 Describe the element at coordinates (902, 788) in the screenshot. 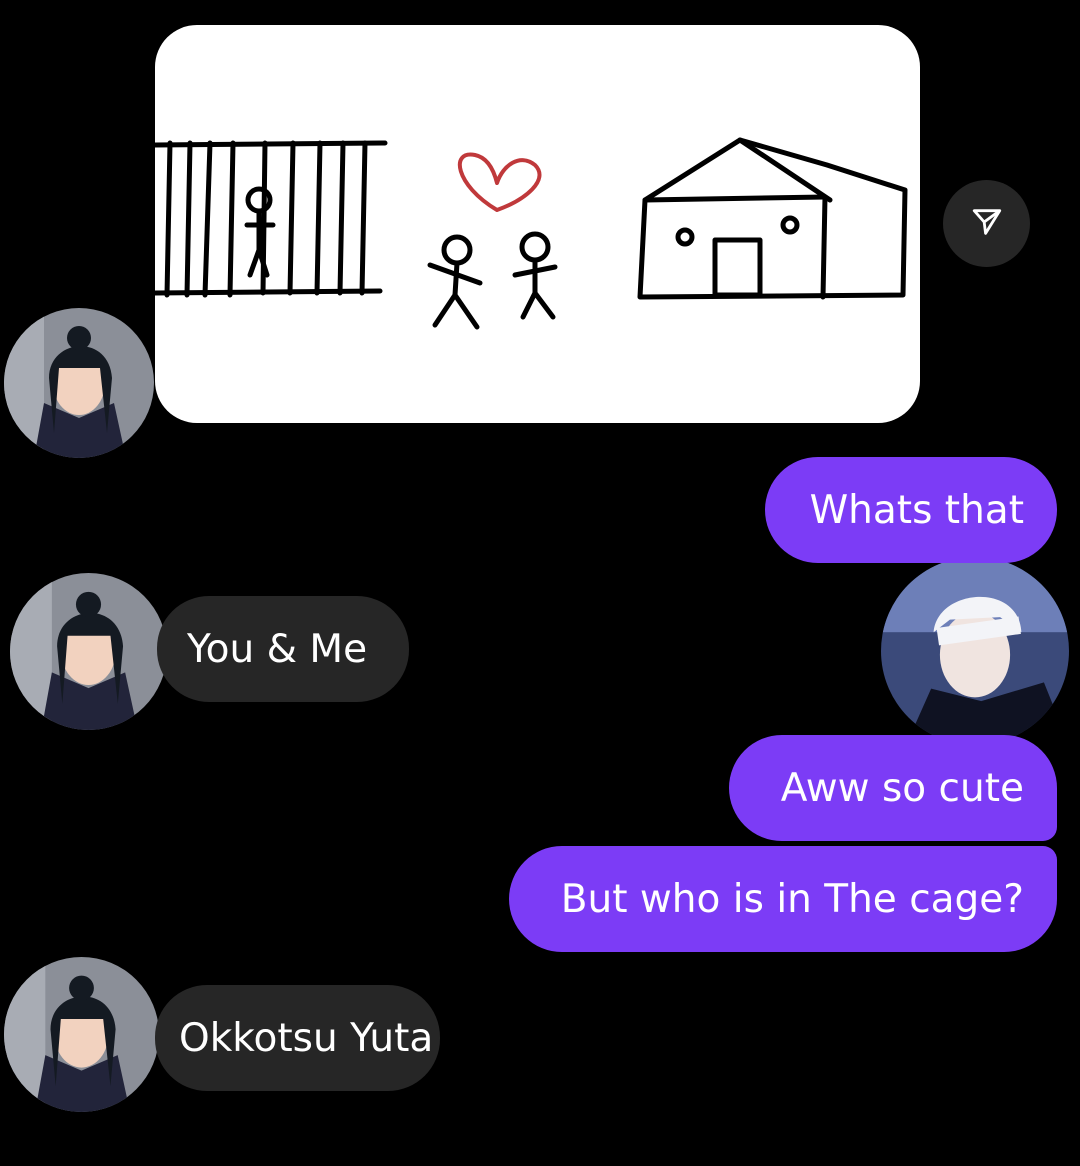

I see `message-text: Aww so cute` at that location.